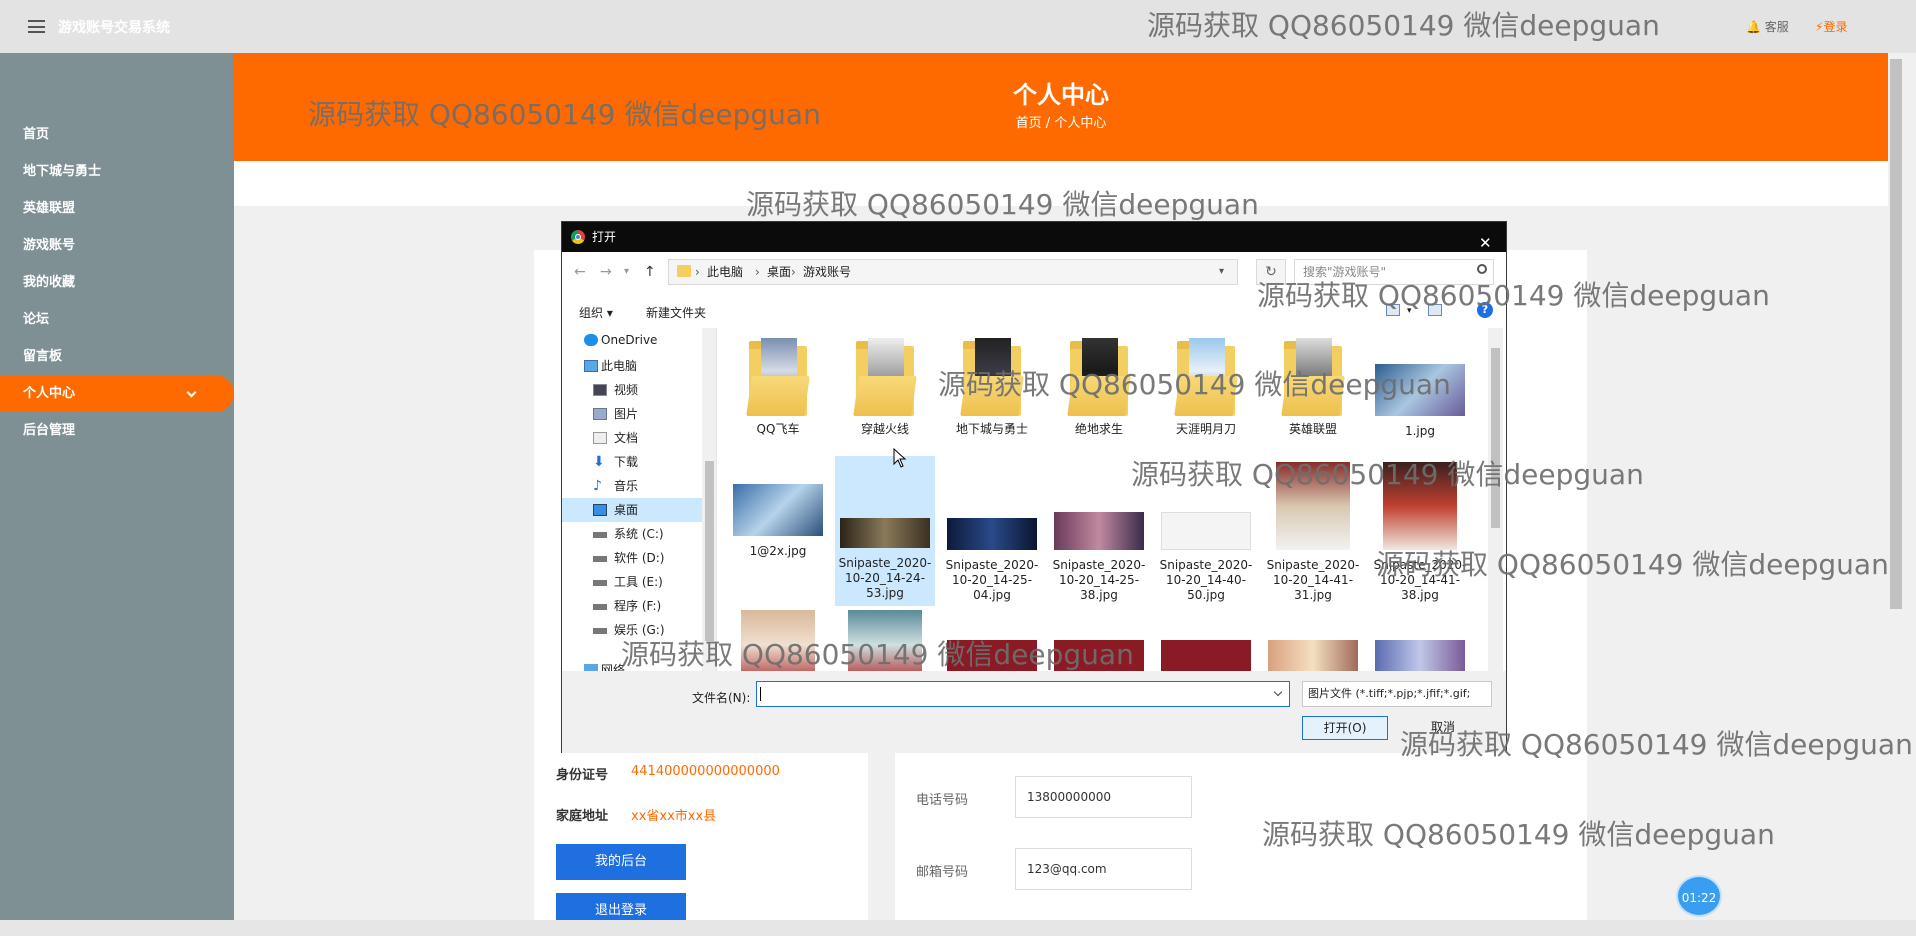  What do you see at coordinates (626, 271) in the screenshot?
I see `recent-dropdown-icon: ▾` at bounding box center [626, 271].